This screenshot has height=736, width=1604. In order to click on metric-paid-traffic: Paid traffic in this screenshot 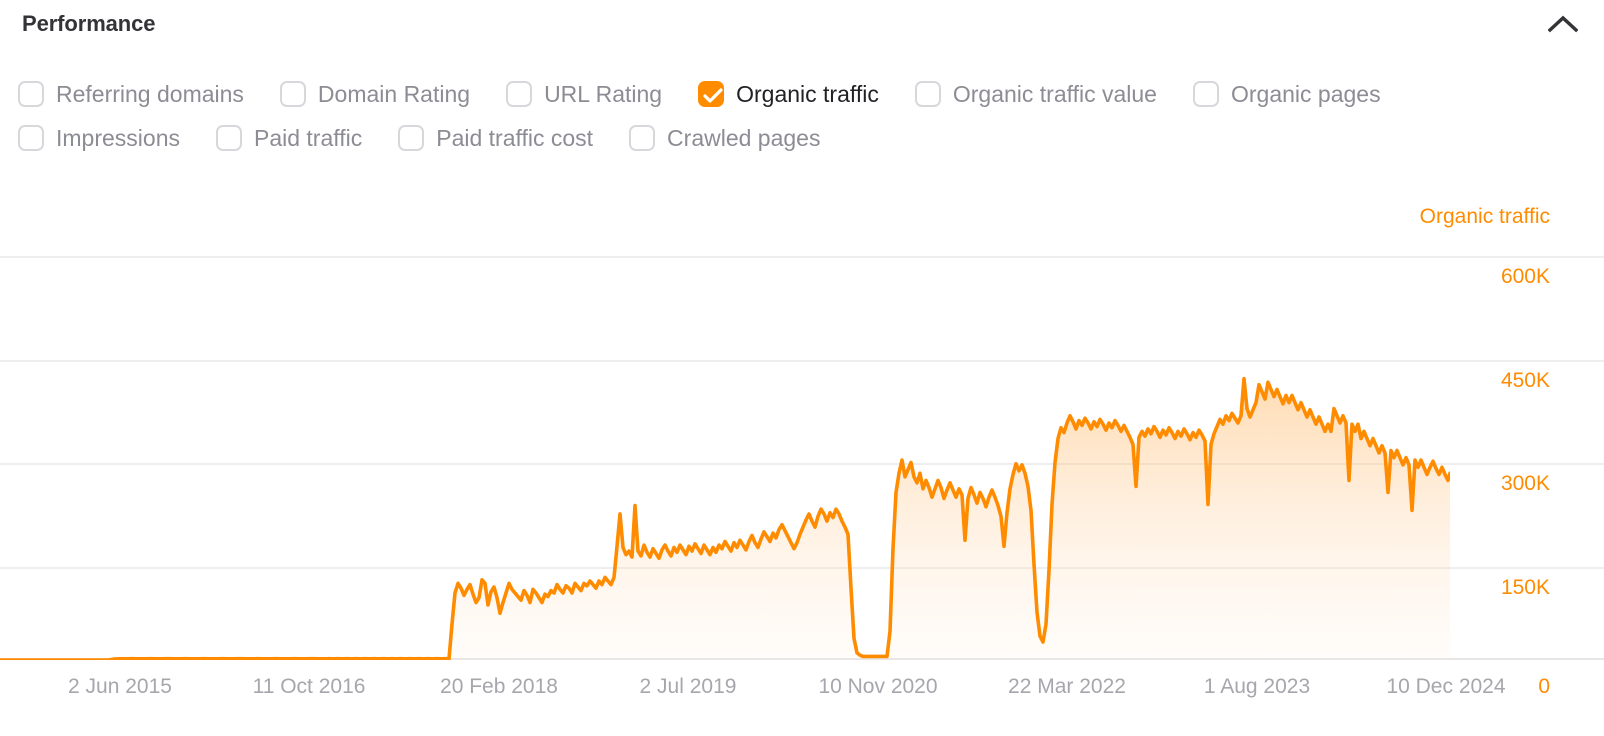, I will do `click(289, 137)`.